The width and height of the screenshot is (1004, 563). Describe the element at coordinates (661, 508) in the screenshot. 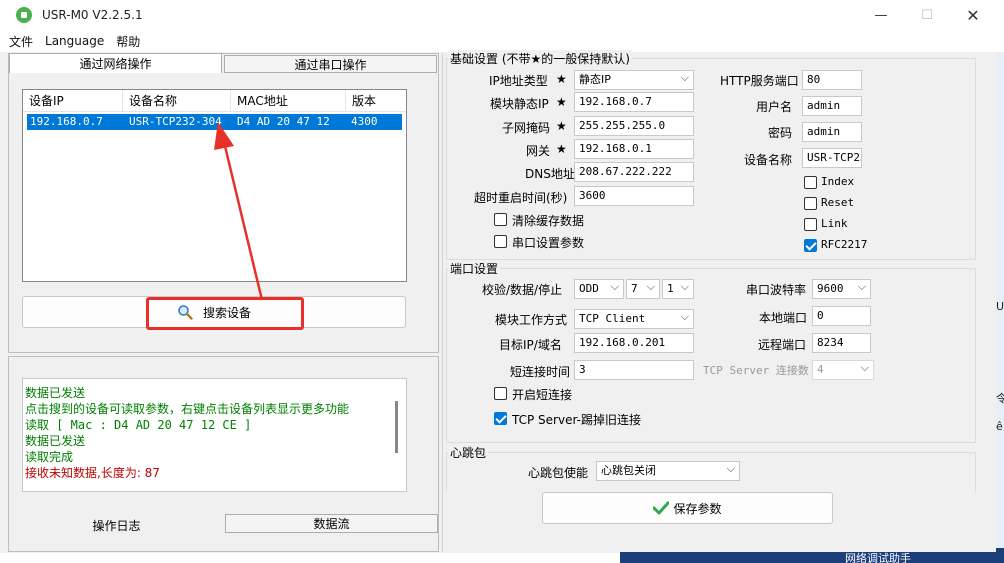

I see `check-icon` at that location.